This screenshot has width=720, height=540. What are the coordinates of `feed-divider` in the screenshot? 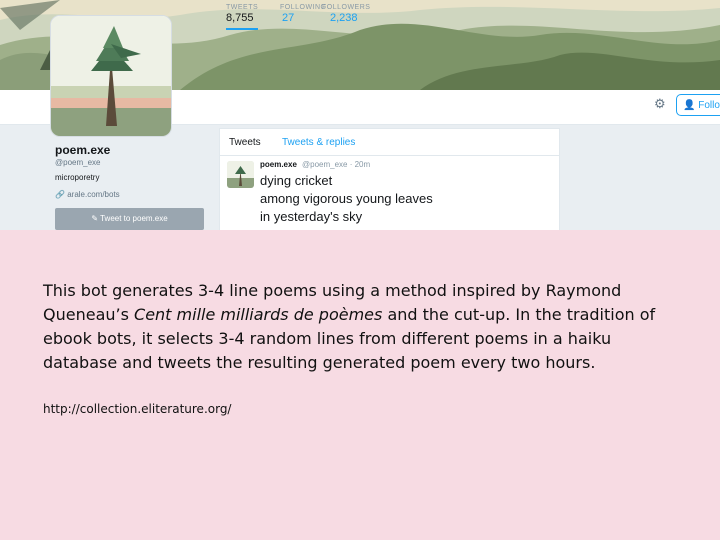 It's located at (389, 155).